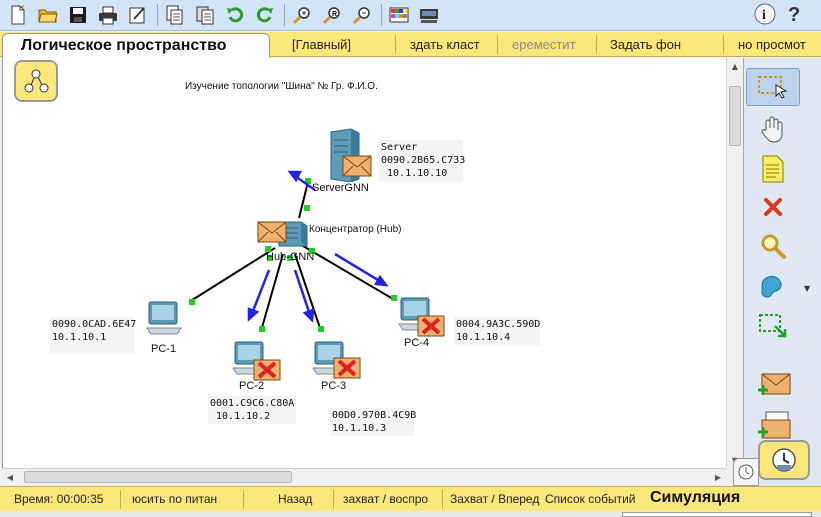 The image size is (821, 517). I want to click on simulation-mode-icon, so click(784, 460).